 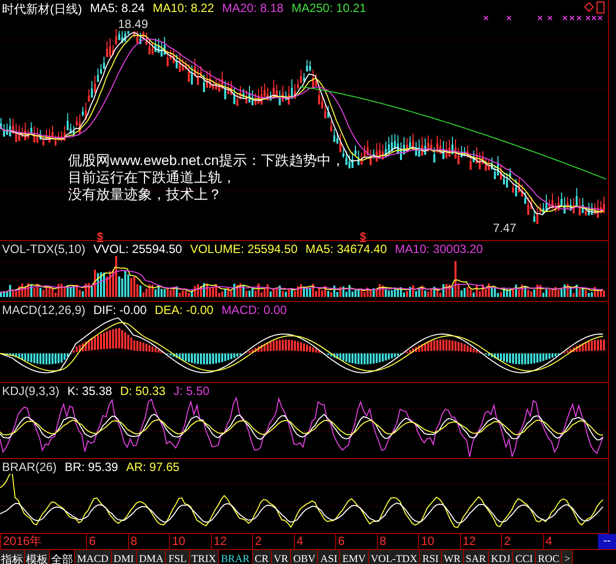 I want to click on indicator-tab: ASI, so click(x=329, y=557).